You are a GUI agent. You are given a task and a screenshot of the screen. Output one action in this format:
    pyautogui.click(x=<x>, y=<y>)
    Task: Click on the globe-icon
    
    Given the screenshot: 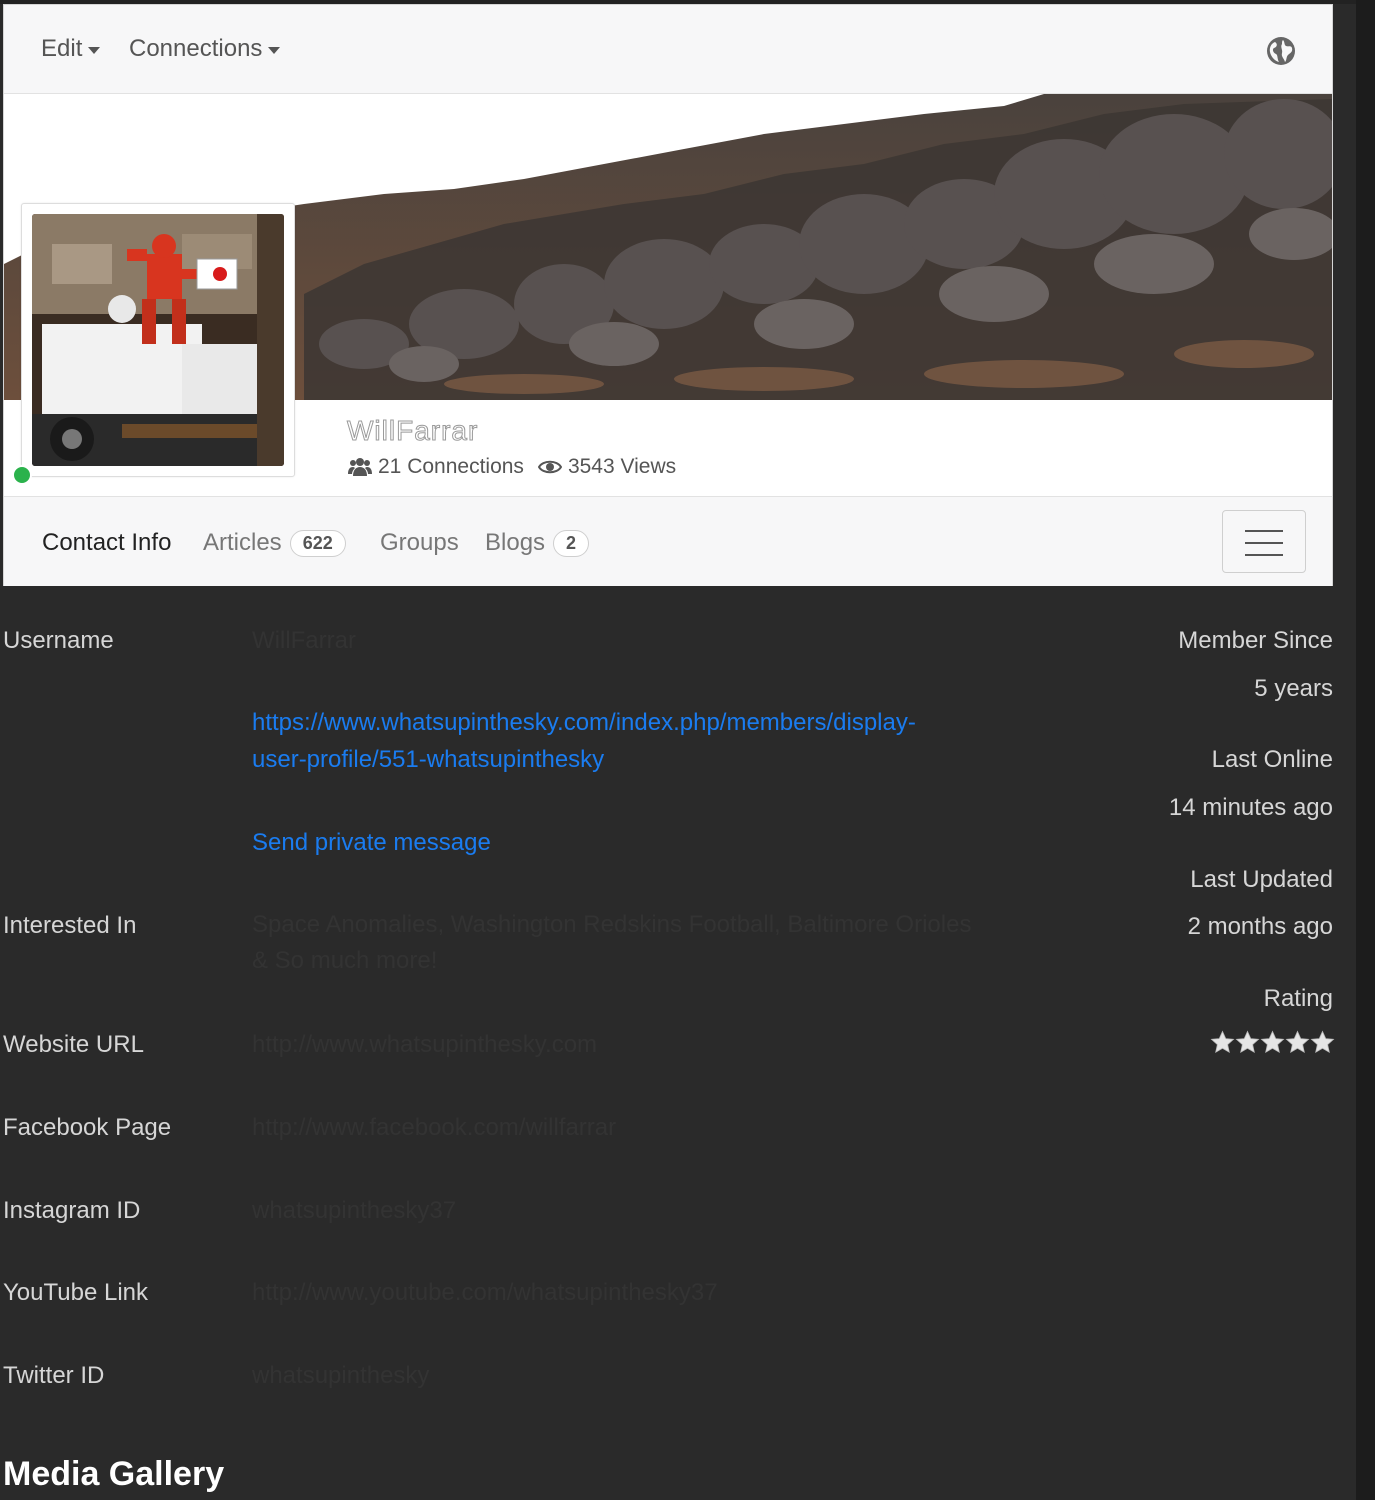 What is the action you would take?
    pyautogui.click(x=1281, y=51)
    